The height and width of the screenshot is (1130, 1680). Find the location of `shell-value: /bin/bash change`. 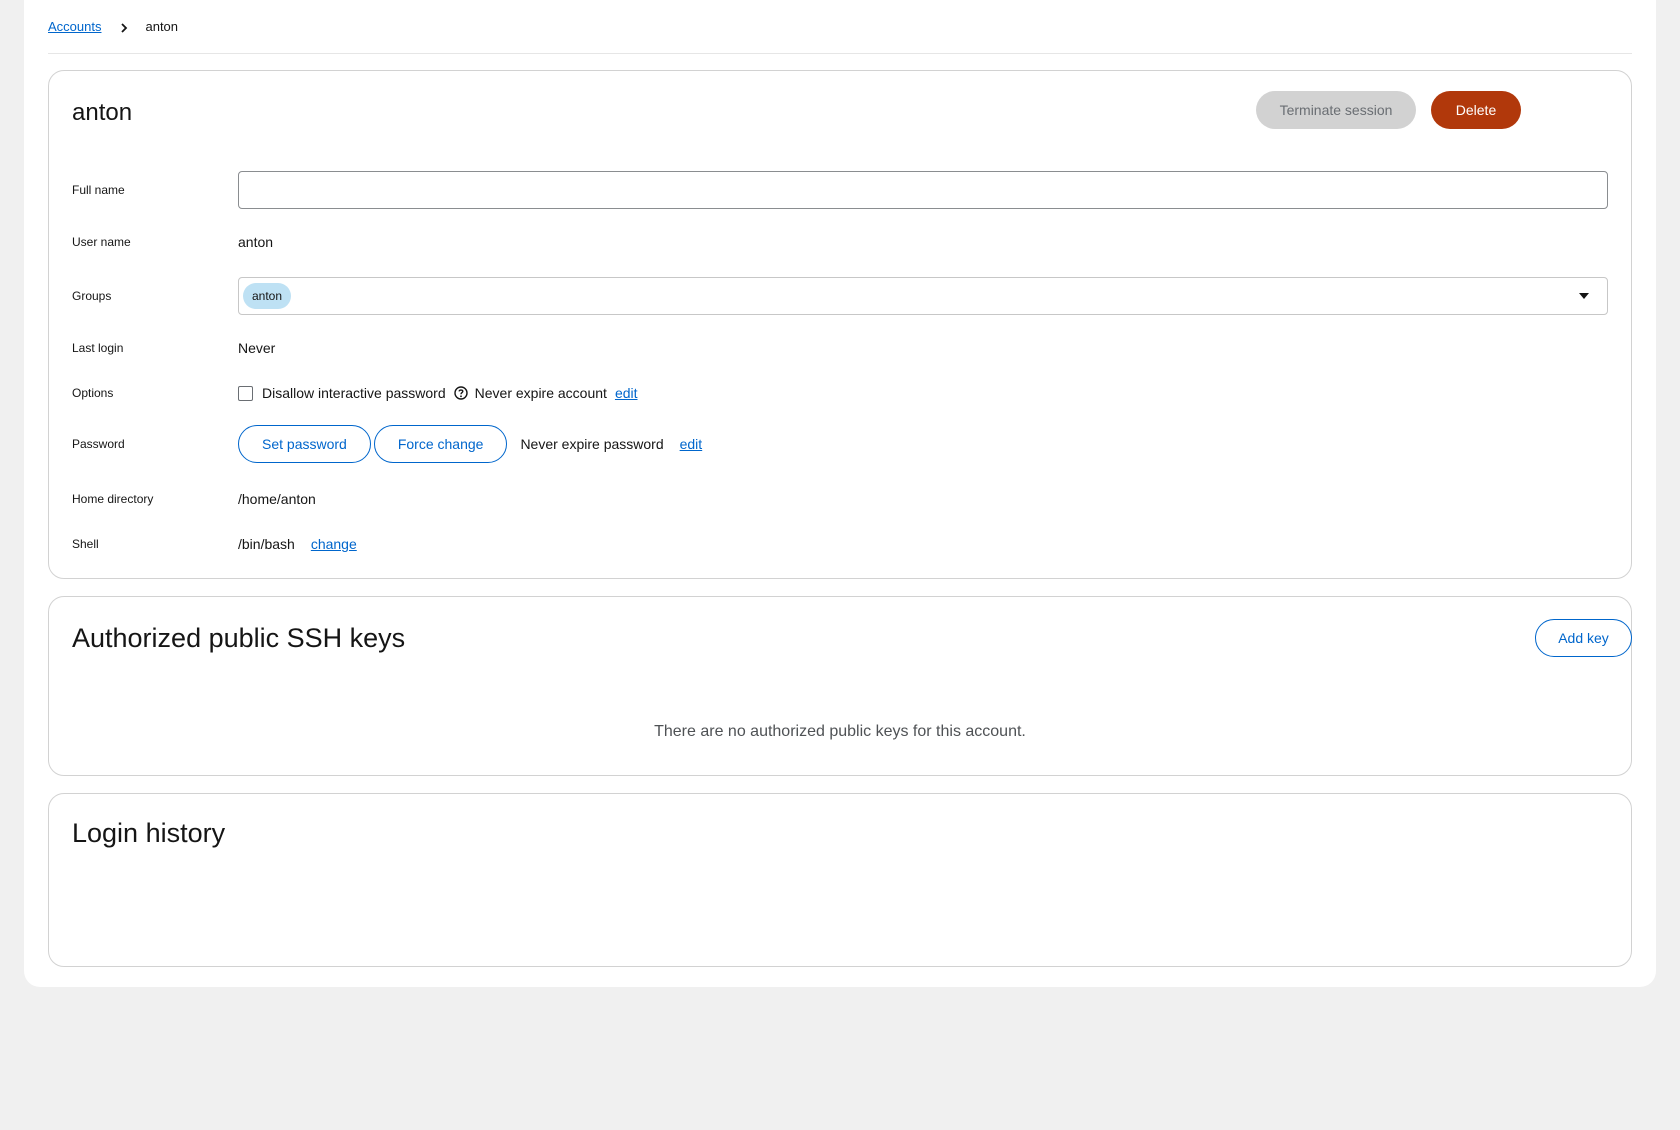

shell-value: /bin/bash change is located at coordinates (297, 544).